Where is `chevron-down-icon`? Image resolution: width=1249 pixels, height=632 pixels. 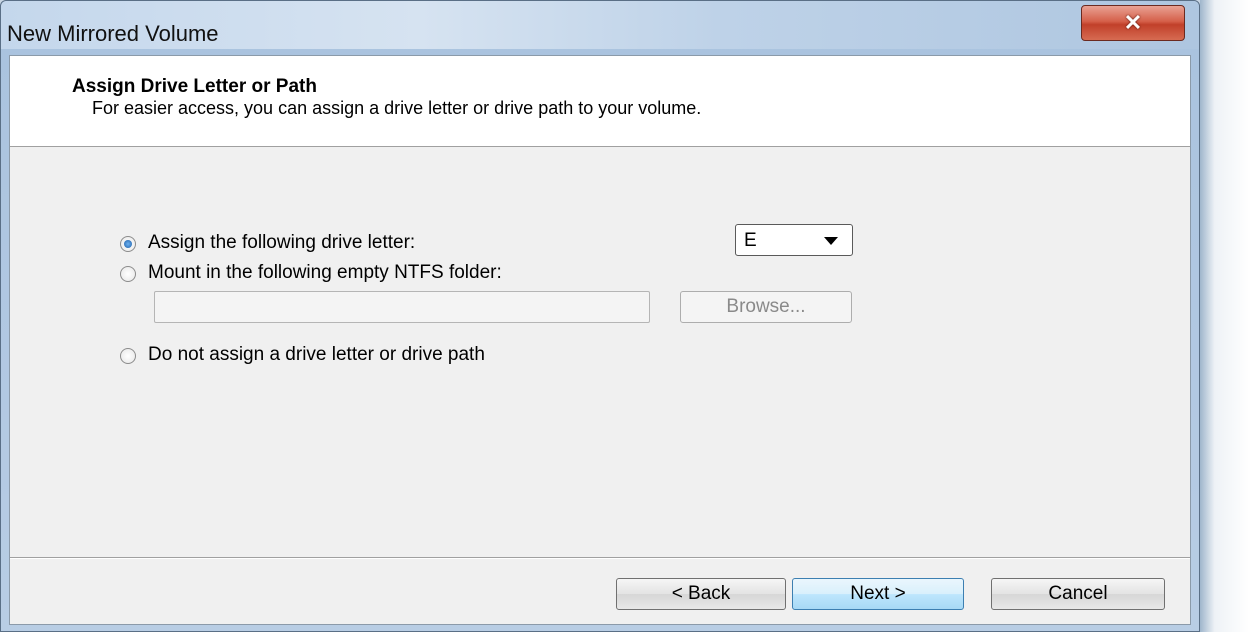 chevron-down-icon is located at coordinates (831, 241).